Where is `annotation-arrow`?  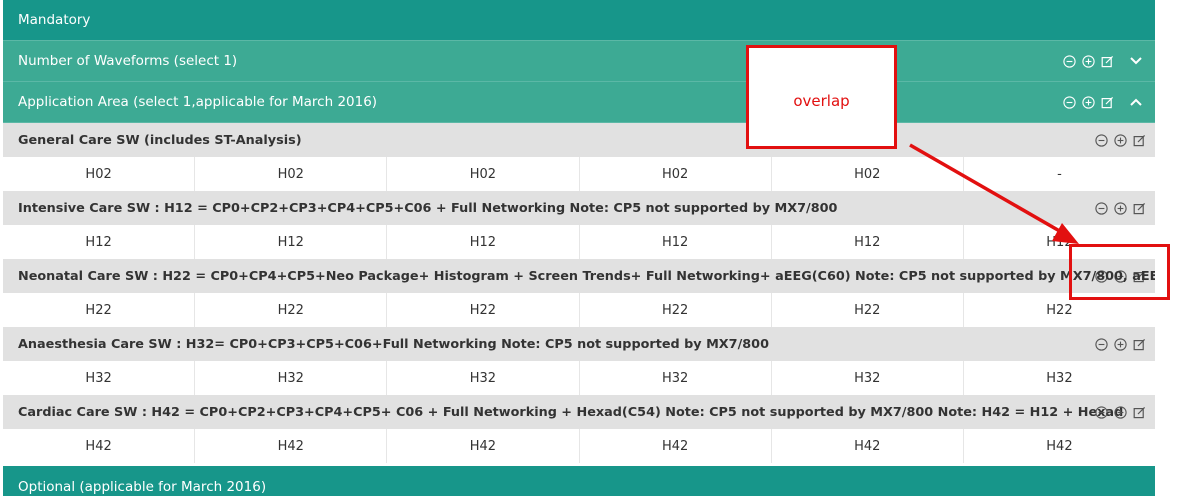 annotation-arrow is located at coordinates (994, 193).